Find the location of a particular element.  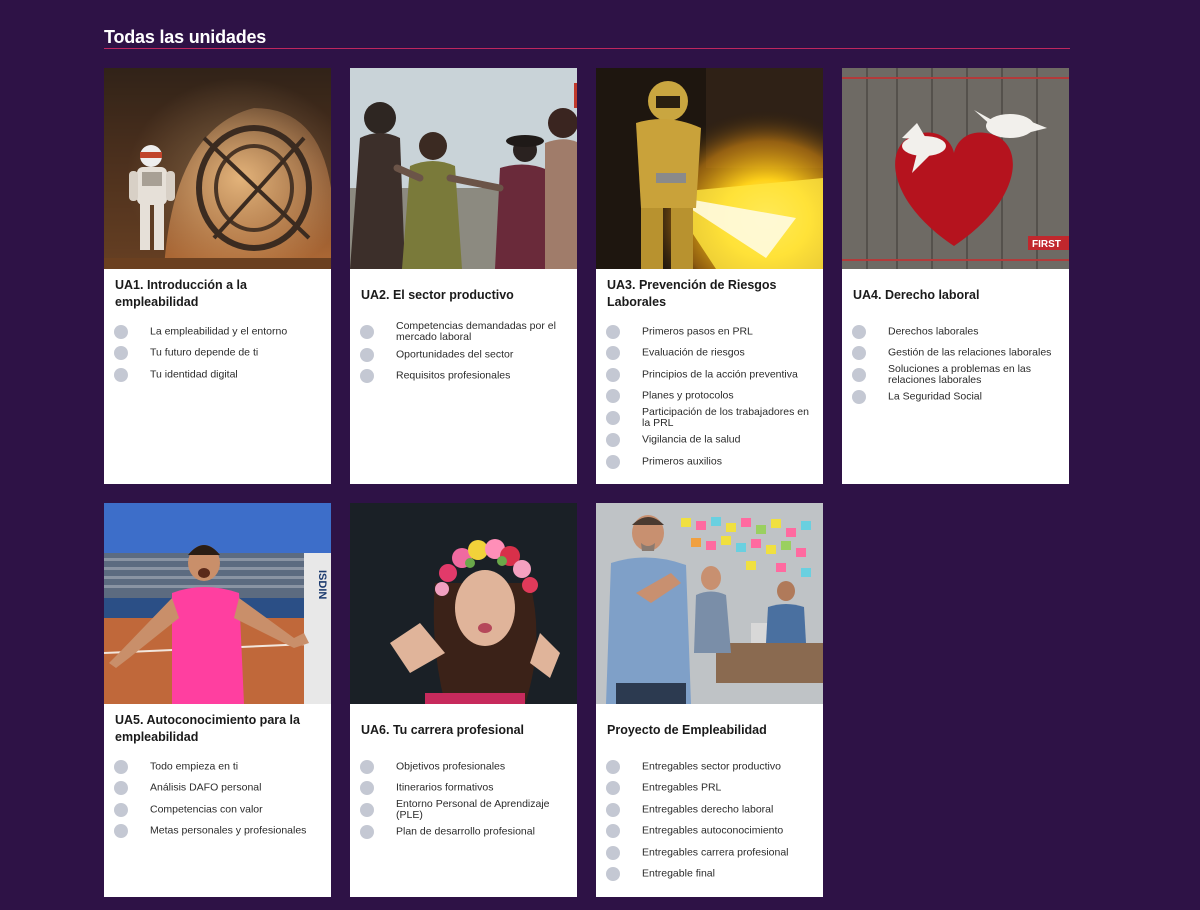

topic-label: La empleabilidad y el entorno is located at coordinates (237, 332).